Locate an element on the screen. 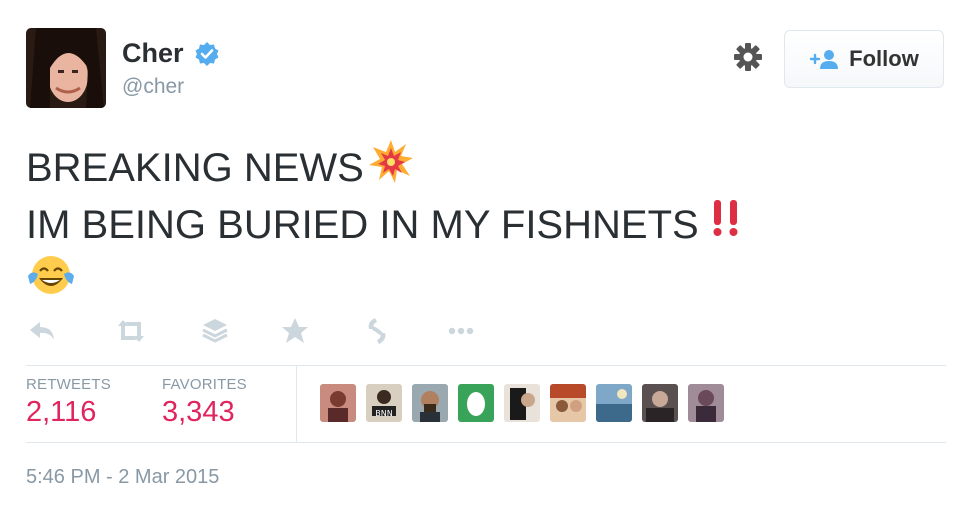  tweet-timestamp: 5:46 PM - 2 Mar 2015 is located at coordinates (122, 477).